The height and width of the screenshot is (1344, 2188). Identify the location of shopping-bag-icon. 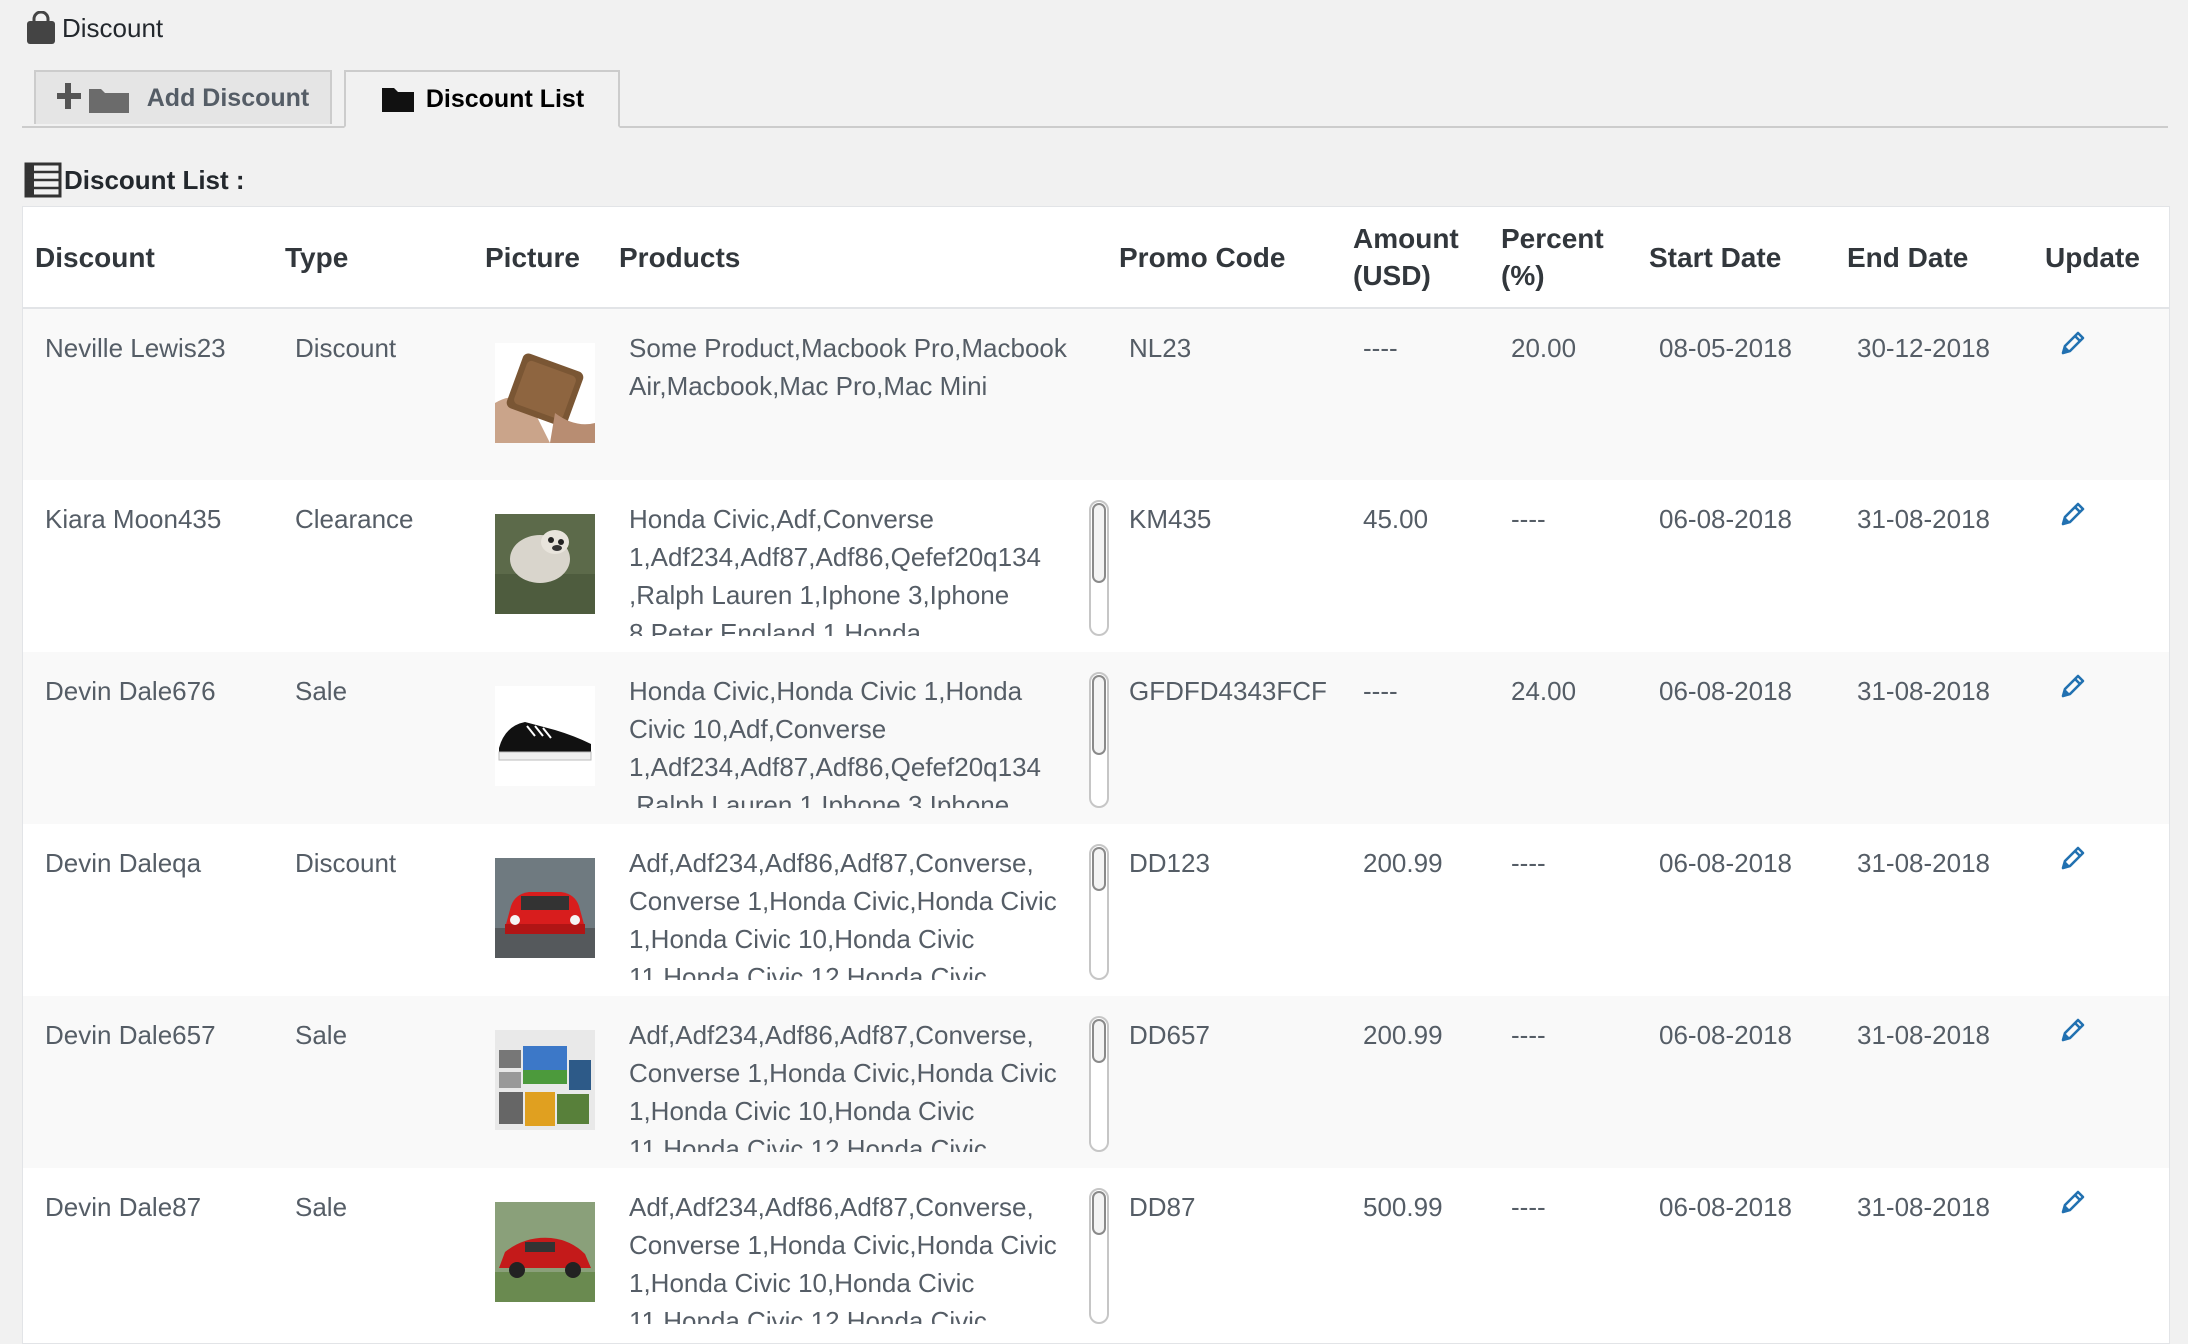
(41, 27).